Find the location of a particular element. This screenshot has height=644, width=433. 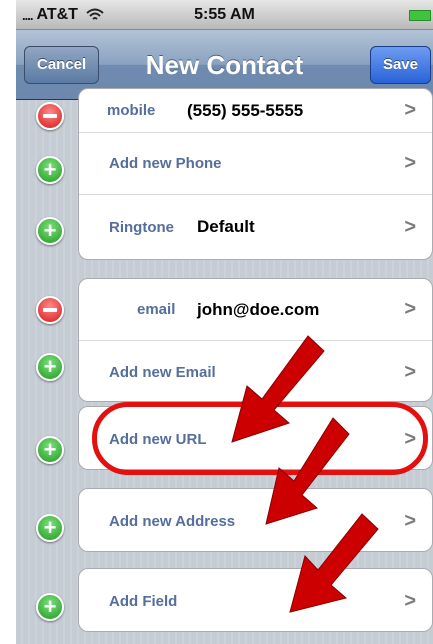

add-field-label: Add Field is located at coordinates (143, 601).